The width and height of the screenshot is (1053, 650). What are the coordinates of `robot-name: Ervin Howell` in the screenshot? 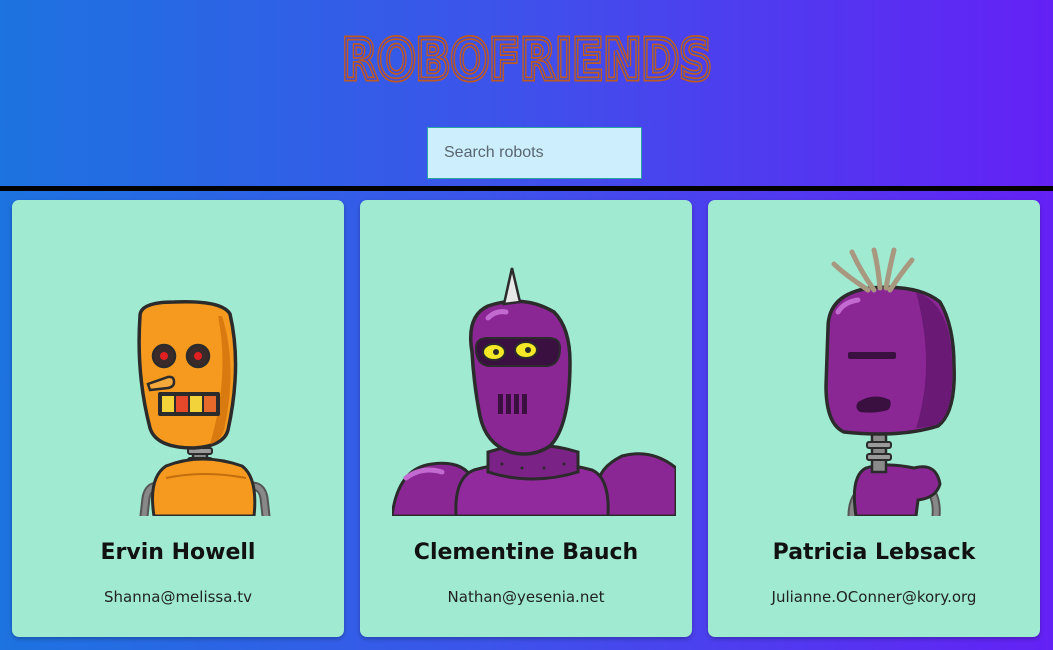 It's located at (178, 552).